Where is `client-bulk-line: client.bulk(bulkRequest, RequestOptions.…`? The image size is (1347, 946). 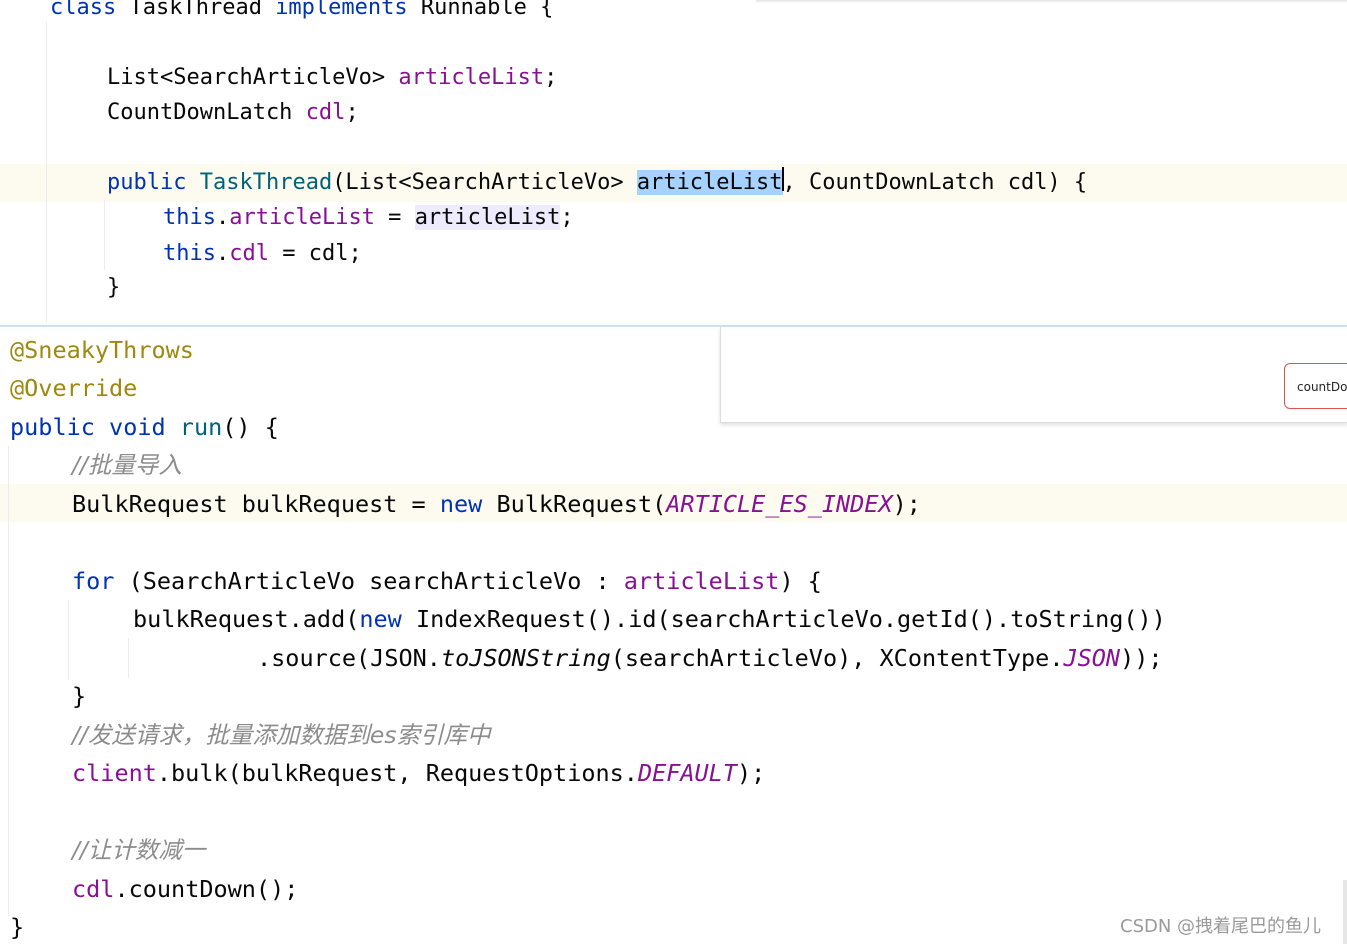
client-bulk-line: client.bulk(bulkRequest, RequestOptions.… is located at coordinates (709, 773).